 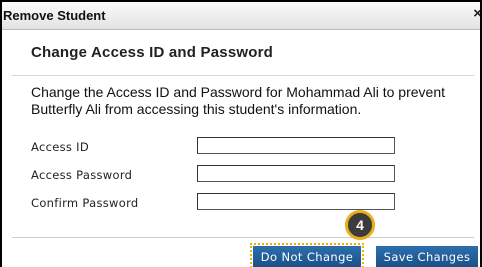 What do you see at coordinates (243, 75) in the screenshot?
I see `heading-divider` at bounding box center [243, 75].